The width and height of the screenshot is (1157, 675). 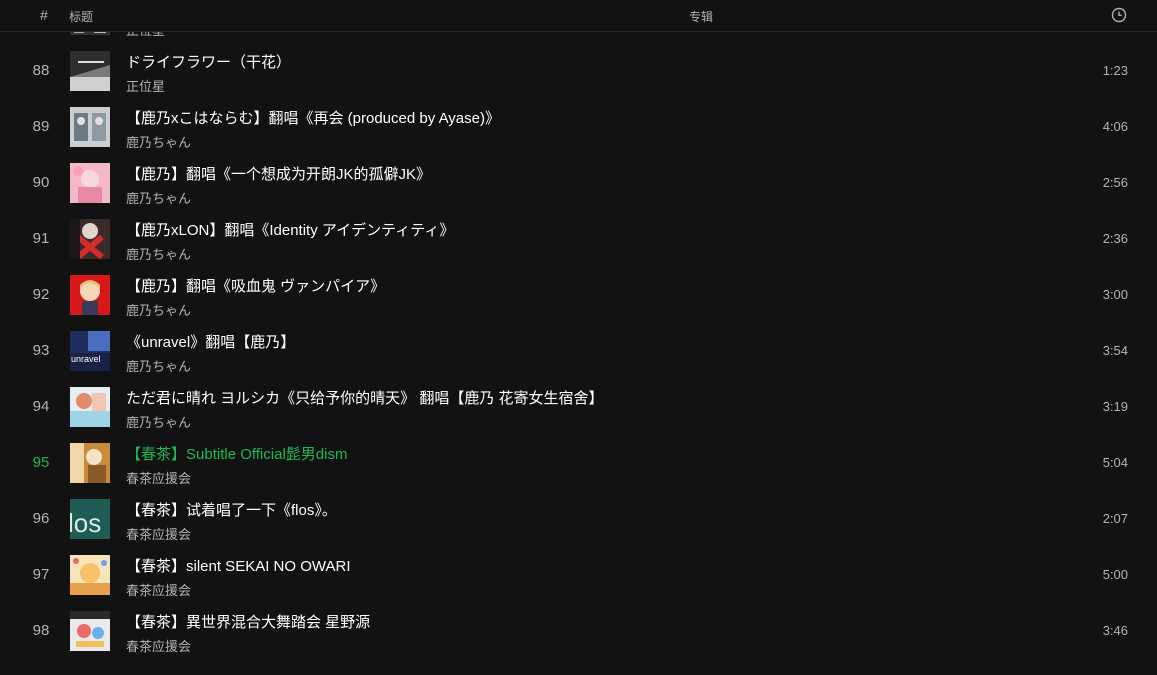 I want to click on track-title: 【鹿乃】翻唱《一个想成为开朗JK的孤僻JK》, so click(x=278, y=173).